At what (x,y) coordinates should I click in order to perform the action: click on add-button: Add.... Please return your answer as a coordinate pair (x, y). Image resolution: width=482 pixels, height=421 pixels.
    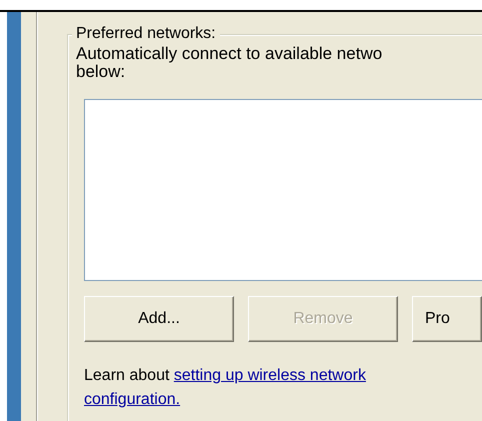
    Looking at the image, I should click on (159, 319).